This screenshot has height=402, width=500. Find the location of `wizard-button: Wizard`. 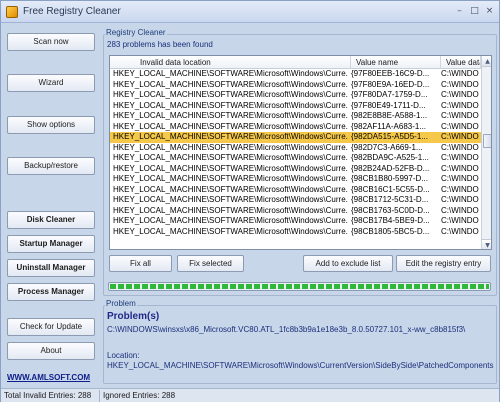

wizard-button: Wizard is located at coordinates (51, 83).